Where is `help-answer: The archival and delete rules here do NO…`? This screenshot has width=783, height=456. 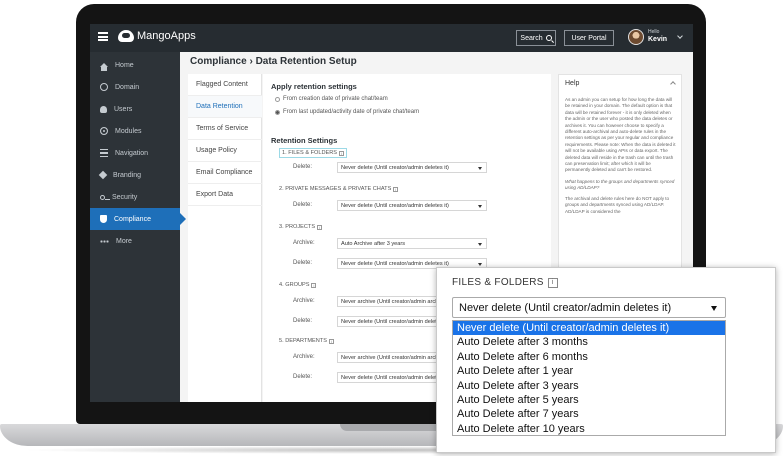 help-answer: The archival and delete rules here do NO… is located at coordinates (617, 204).